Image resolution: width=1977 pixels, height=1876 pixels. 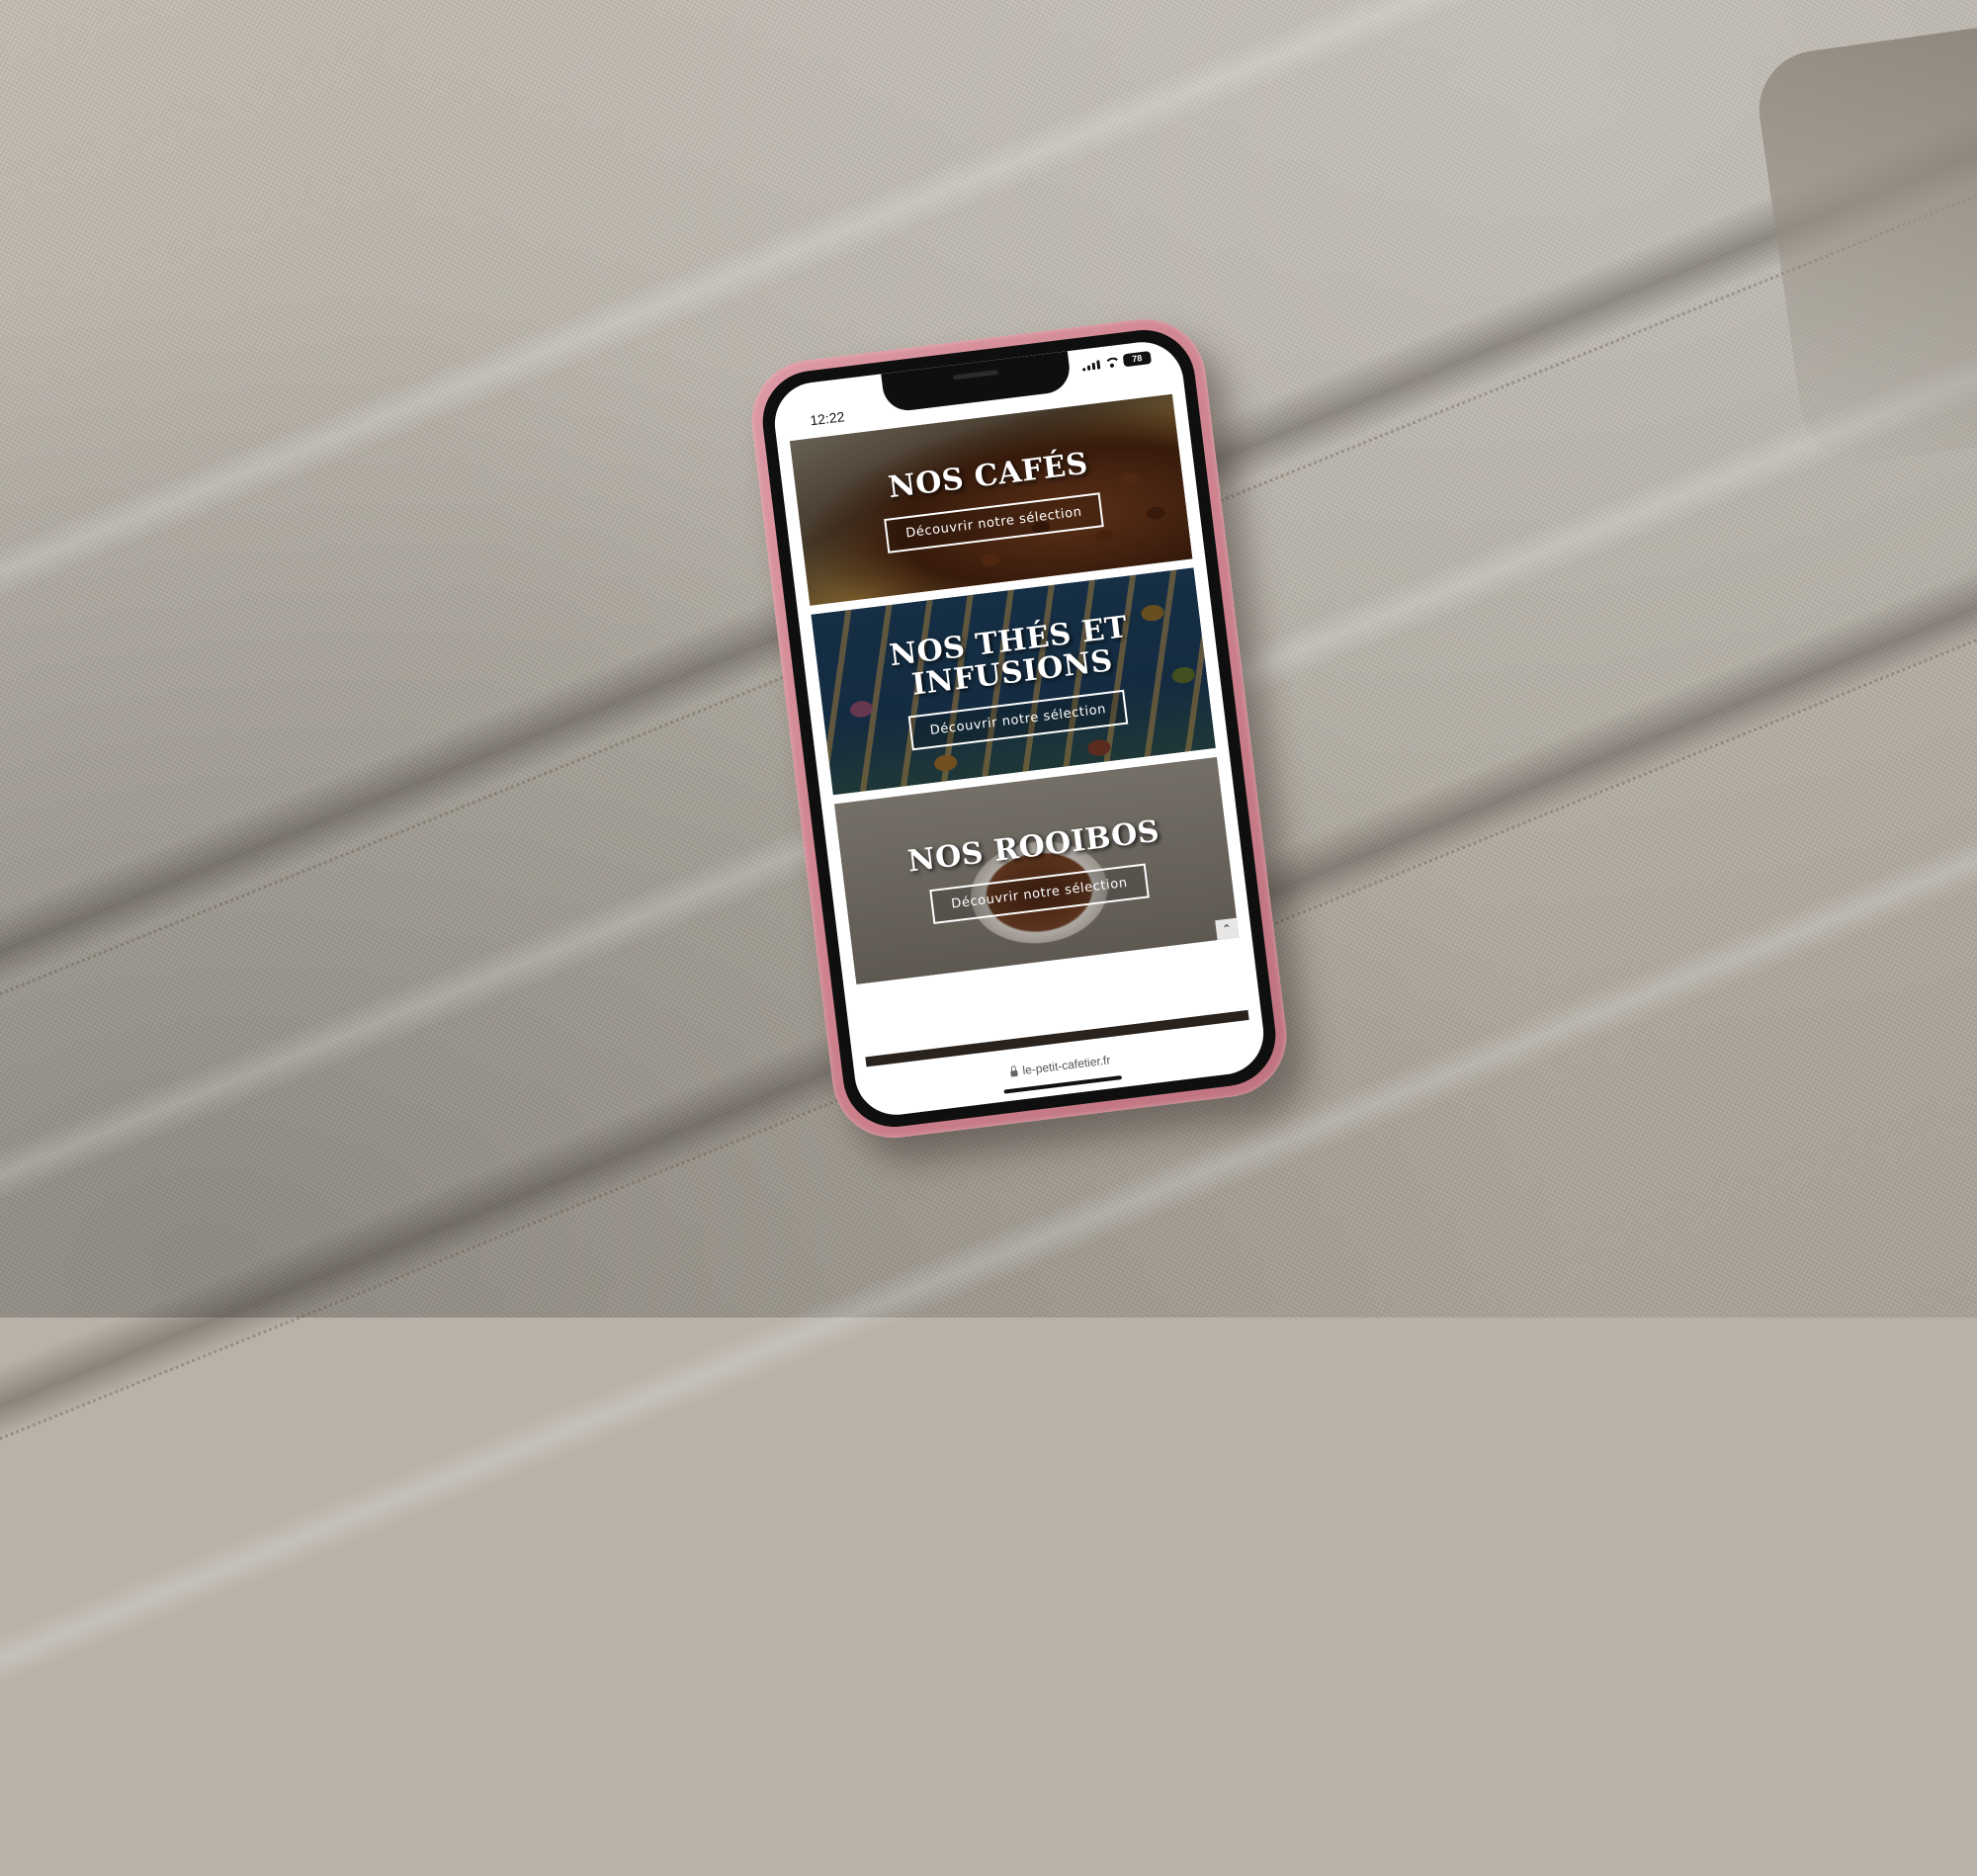 I want to click on battery-icon: 78, so click(x=1138, y=359).